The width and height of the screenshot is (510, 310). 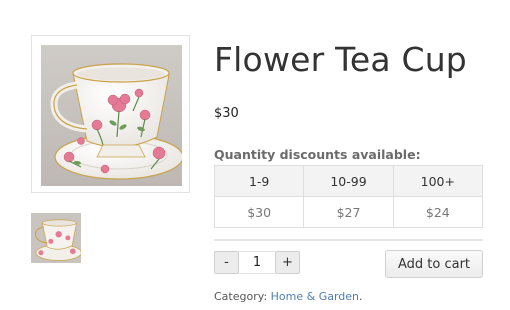 I want to click on quantity-increase-button: +, so click(x=287, y=262).